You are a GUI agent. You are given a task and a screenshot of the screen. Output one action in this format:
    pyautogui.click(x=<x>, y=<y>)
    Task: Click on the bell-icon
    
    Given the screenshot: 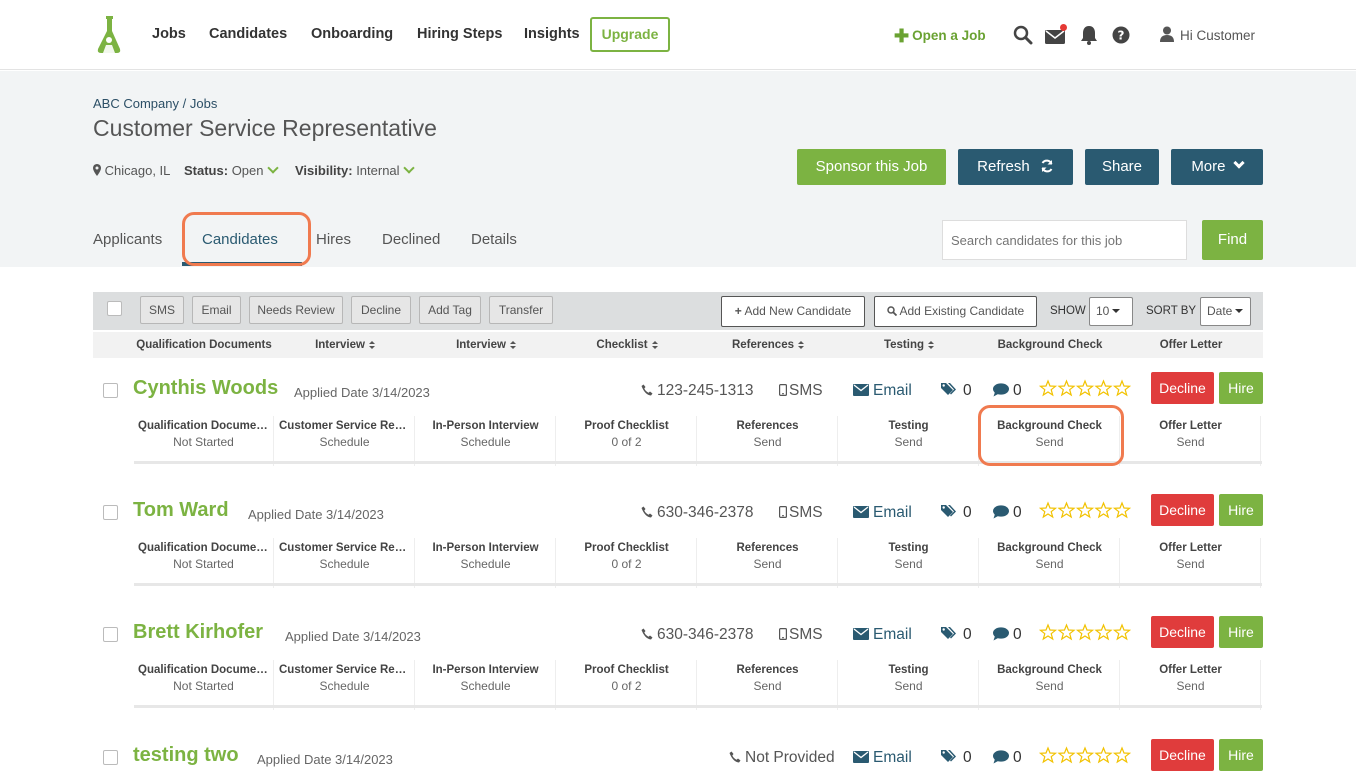 What is the action you would take?
    pyautogui.click(x=1089, y=35)
    